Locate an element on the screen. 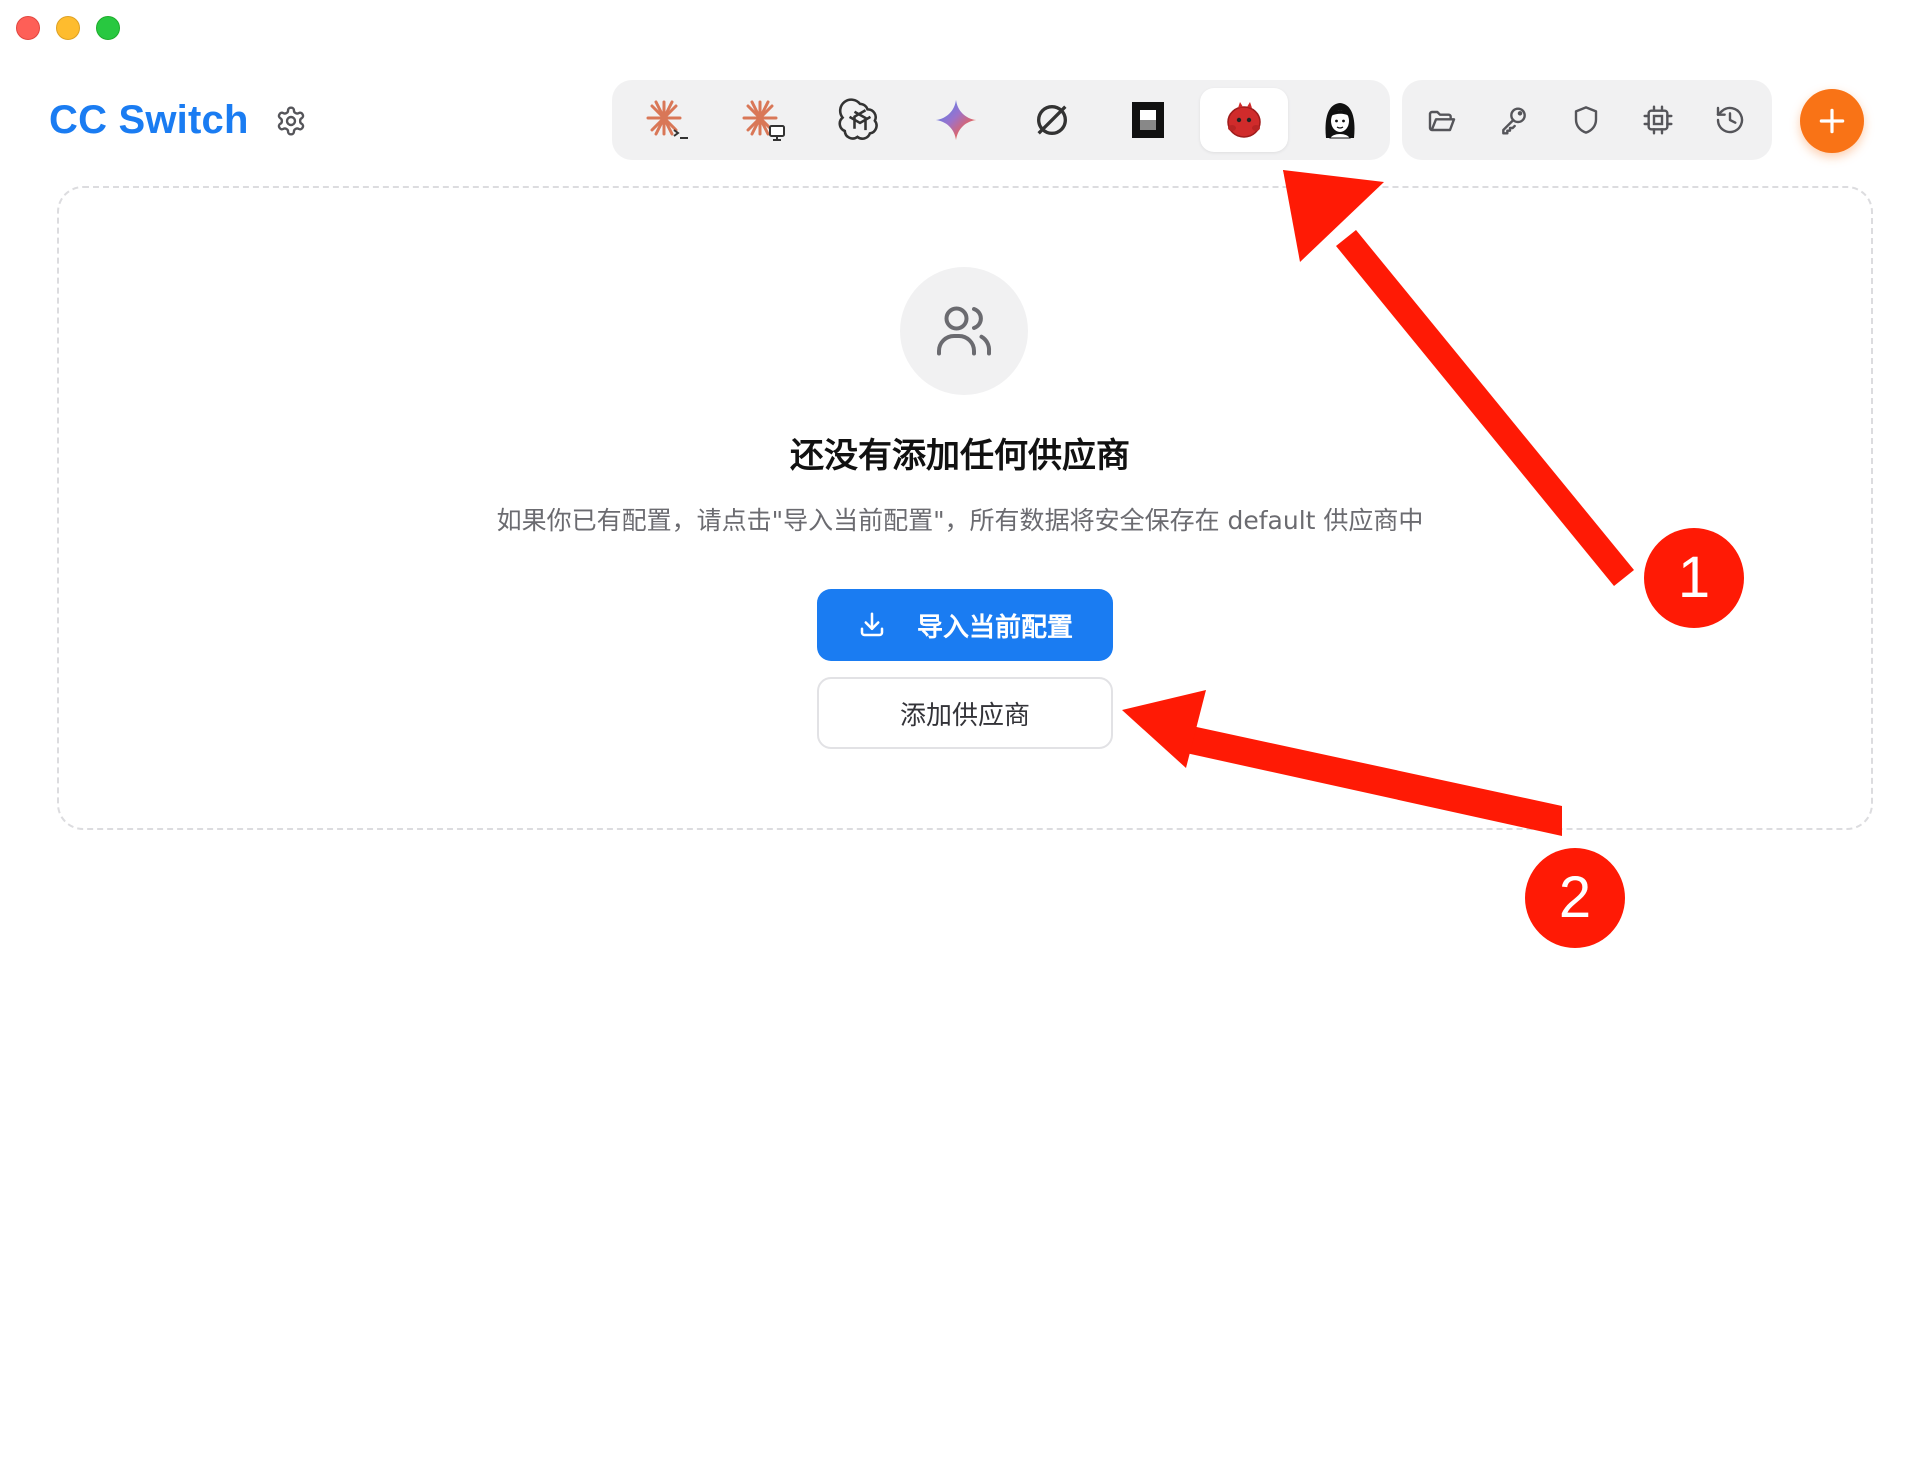  app-title: CC Switch is located at coordinates (149, 120).